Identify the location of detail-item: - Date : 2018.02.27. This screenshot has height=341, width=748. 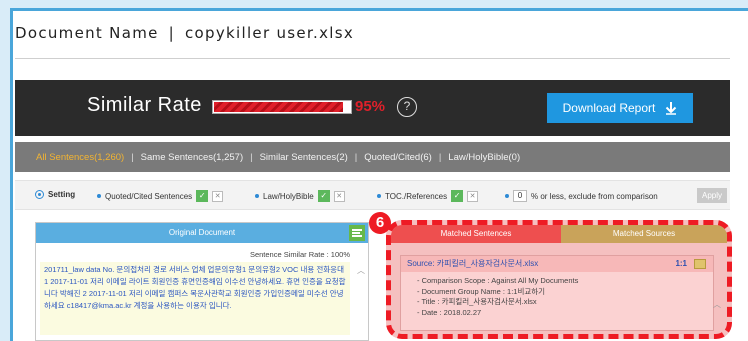
(449, 312).